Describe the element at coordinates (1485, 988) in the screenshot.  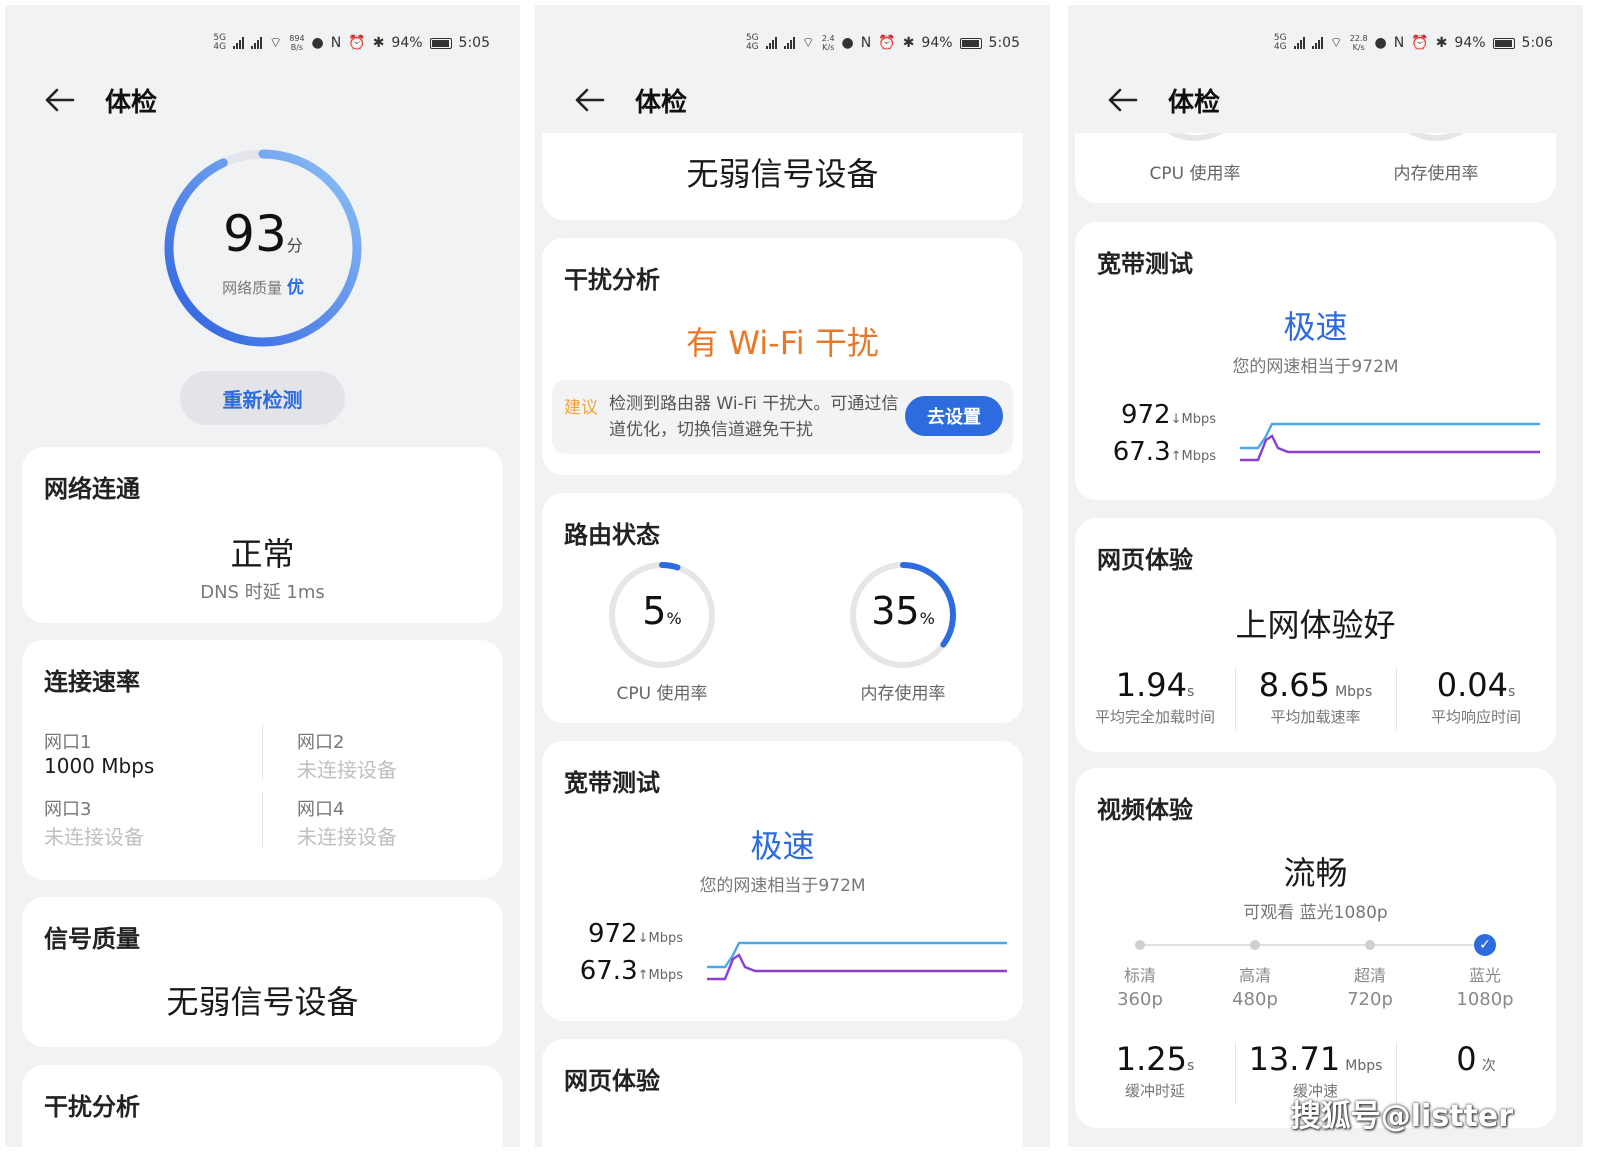
I see `quality-label-1080: 蓝光 1080p` at that location.